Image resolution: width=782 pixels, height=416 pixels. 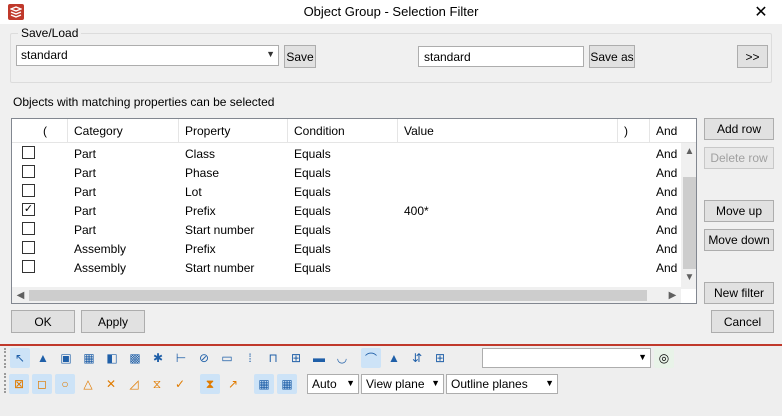 I want to click on cell-value: 400*, so click(x=508, y=210).